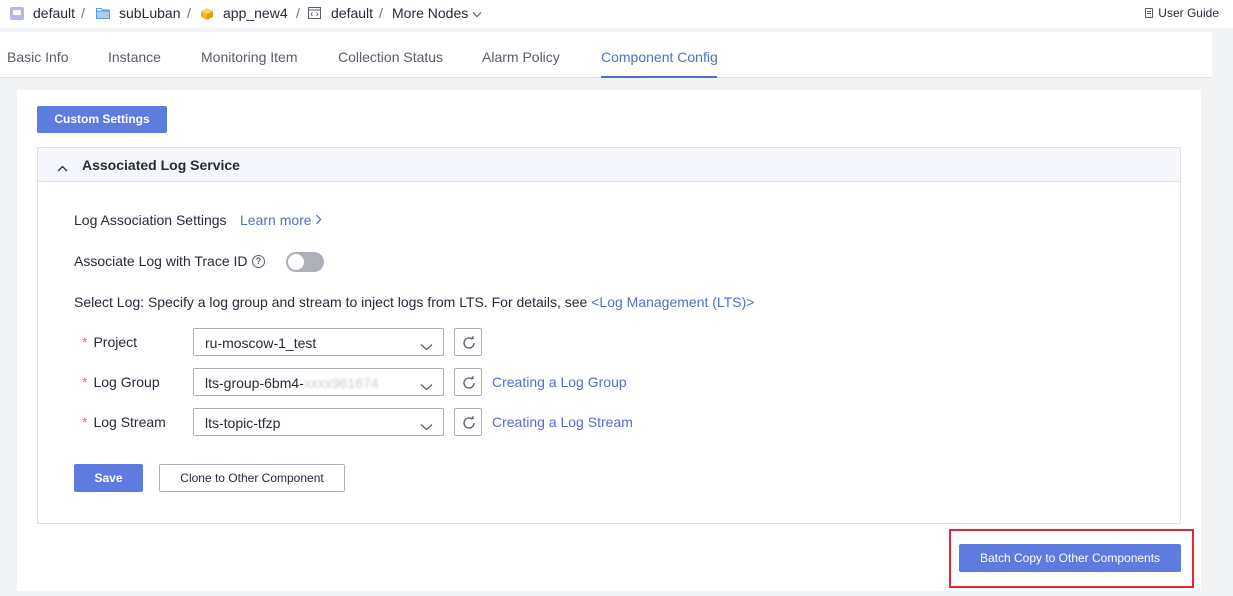 The width and height of the screenshot is (1233, 596). What do you see at coordinates (390, 57) in the screenshot?
I see `tab-collection-status: Collection Status` at bounding box center [390, 57].